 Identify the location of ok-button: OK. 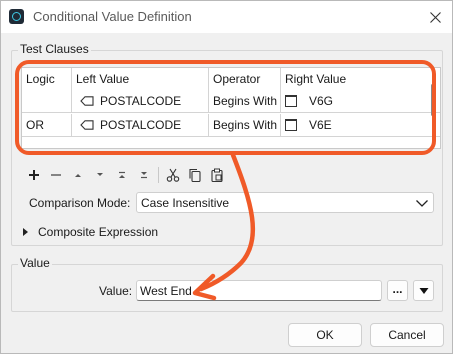
(325, 335).